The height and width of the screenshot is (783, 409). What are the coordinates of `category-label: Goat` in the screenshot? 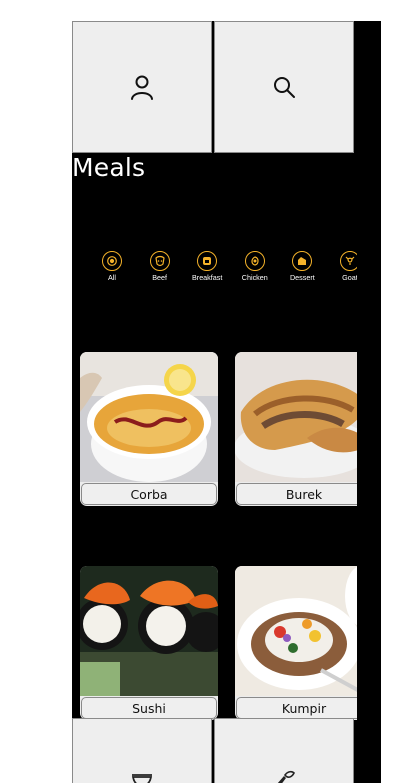 It's located at (350, 277).